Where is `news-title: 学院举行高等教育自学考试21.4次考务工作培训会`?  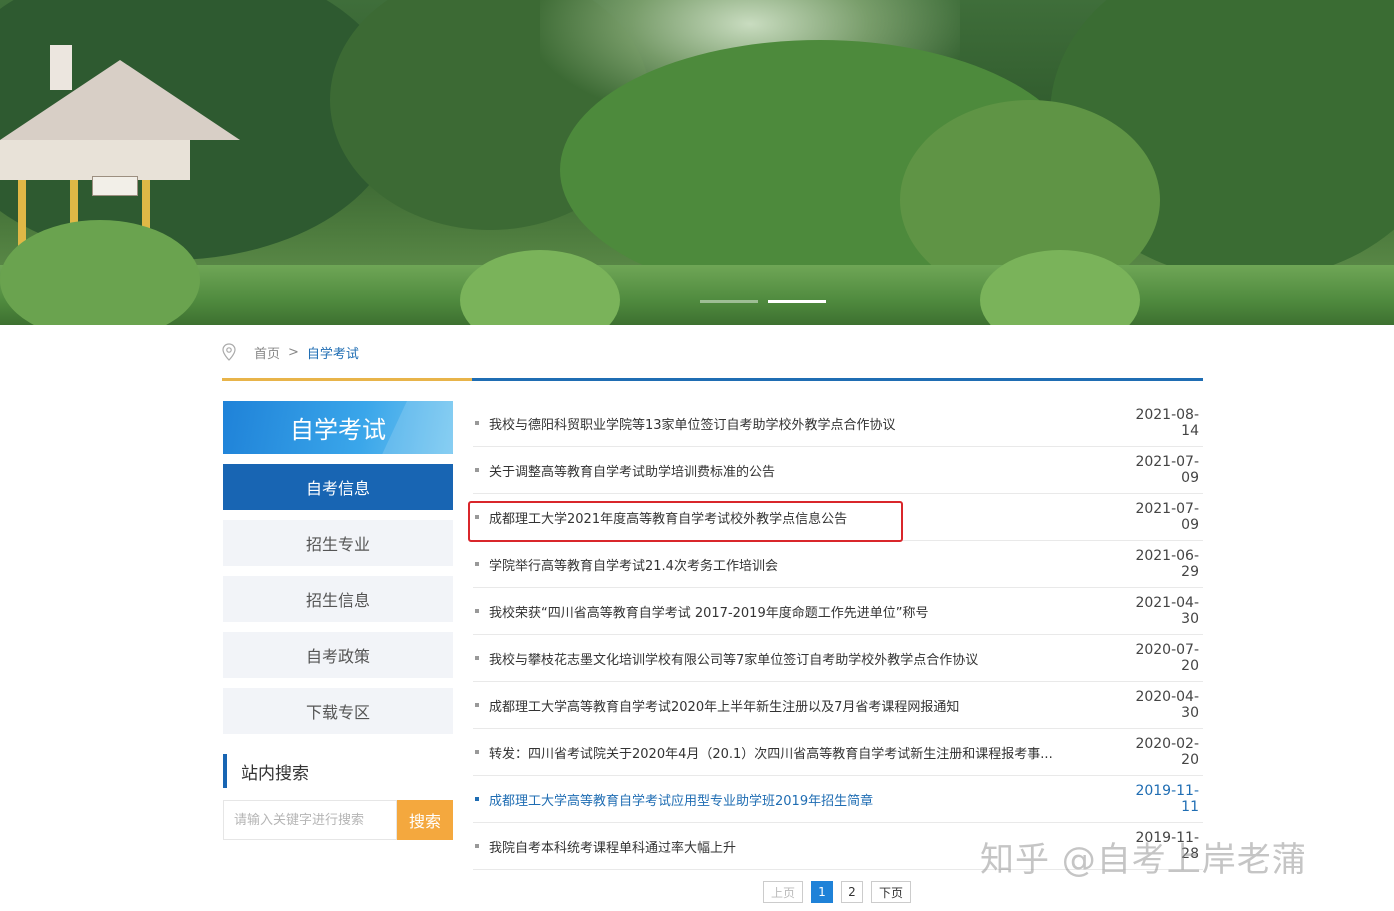
news-title: 学院举行高等教育自学考试21.4次考务工作培训会 is located at coordinates (804, 564).